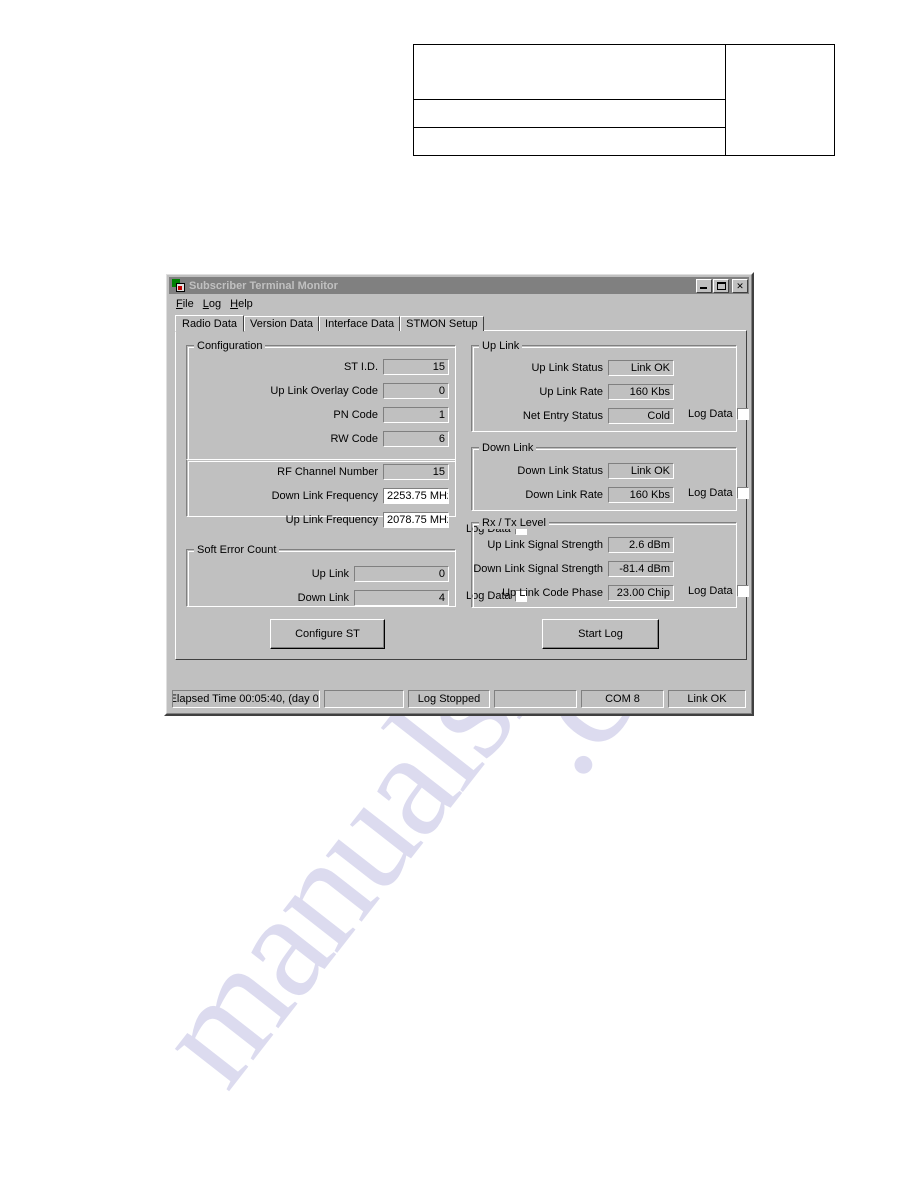 The width and height of the screenshot is (918, 1188). I want to click on label-up-link-rate: Up Link Rate, so click(571, 392).